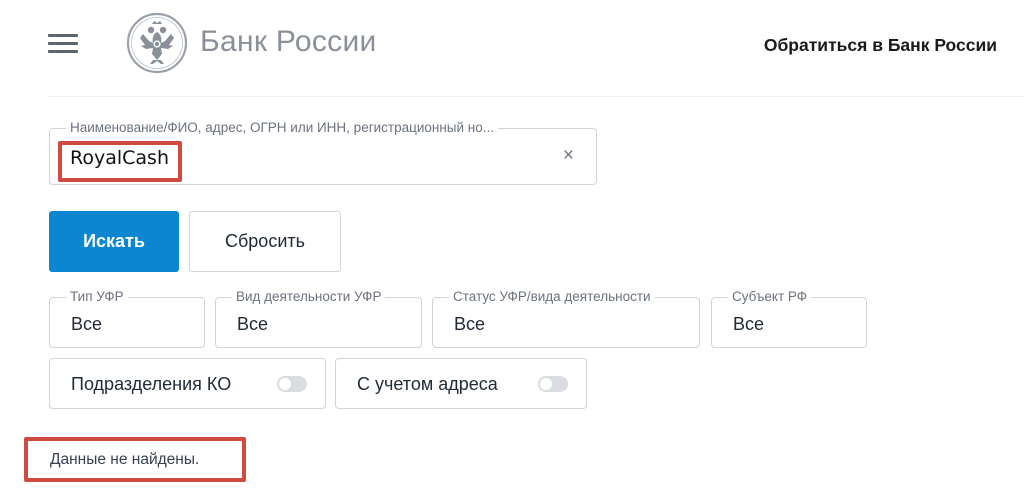 The image size is (1024, 500). What do you see at coordinates (127, 318) in the screenshot?
I see `filter-type-ufr: Тип УФР Все` at bounding box center [127, 318].